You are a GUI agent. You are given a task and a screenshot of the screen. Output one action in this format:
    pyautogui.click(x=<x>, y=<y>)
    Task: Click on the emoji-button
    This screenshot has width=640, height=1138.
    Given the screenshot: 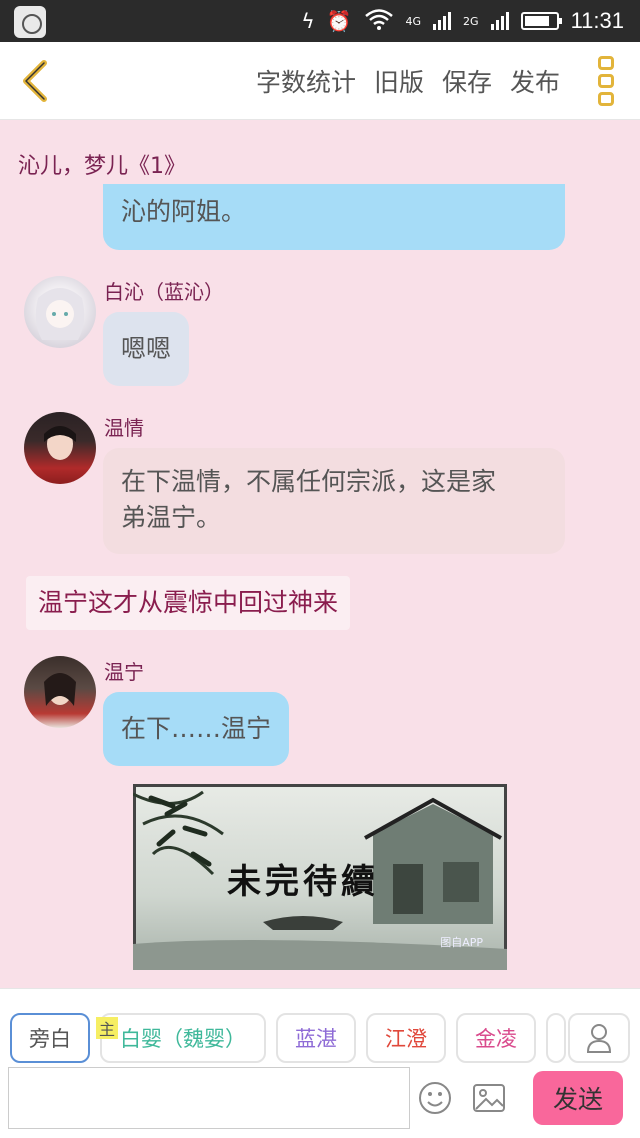 What is the action you would take?
    pyautogui.click(x=435, y=1098)
    